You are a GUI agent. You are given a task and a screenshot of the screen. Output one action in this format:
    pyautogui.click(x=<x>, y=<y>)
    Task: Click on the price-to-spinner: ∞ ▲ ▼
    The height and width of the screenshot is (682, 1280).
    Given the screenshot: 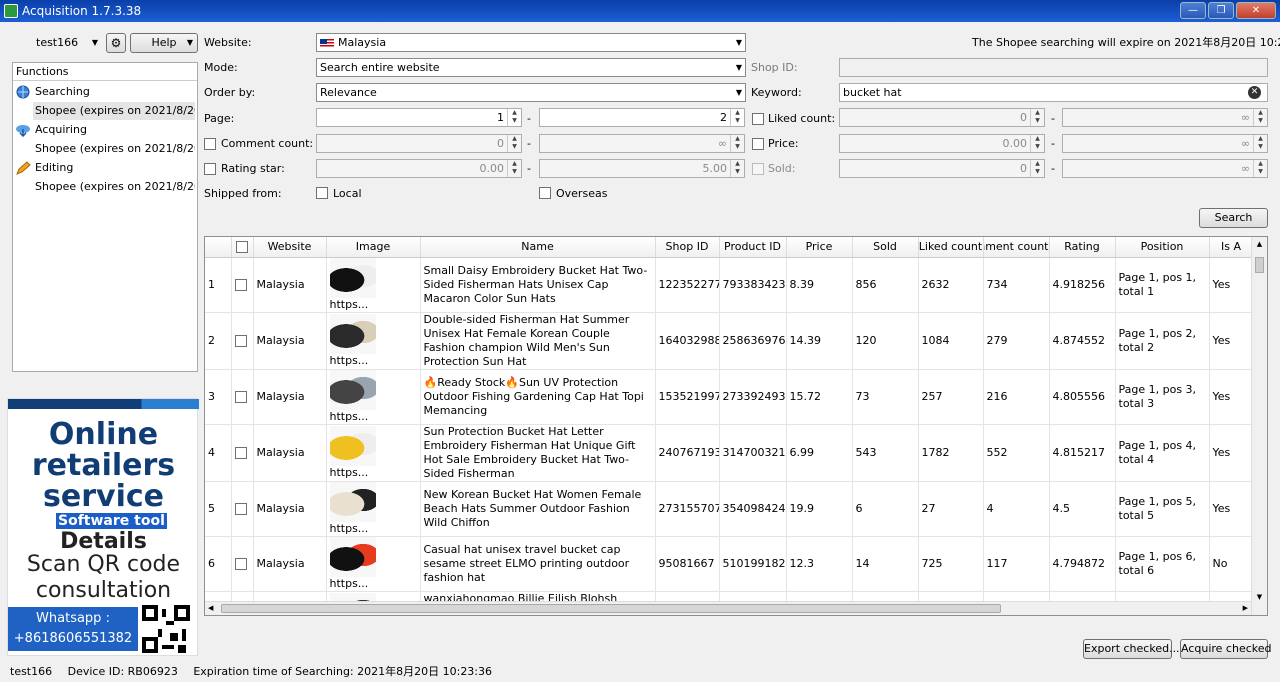 What is the action you would take?
    pyautogui.click(x=1165, y=143)
    